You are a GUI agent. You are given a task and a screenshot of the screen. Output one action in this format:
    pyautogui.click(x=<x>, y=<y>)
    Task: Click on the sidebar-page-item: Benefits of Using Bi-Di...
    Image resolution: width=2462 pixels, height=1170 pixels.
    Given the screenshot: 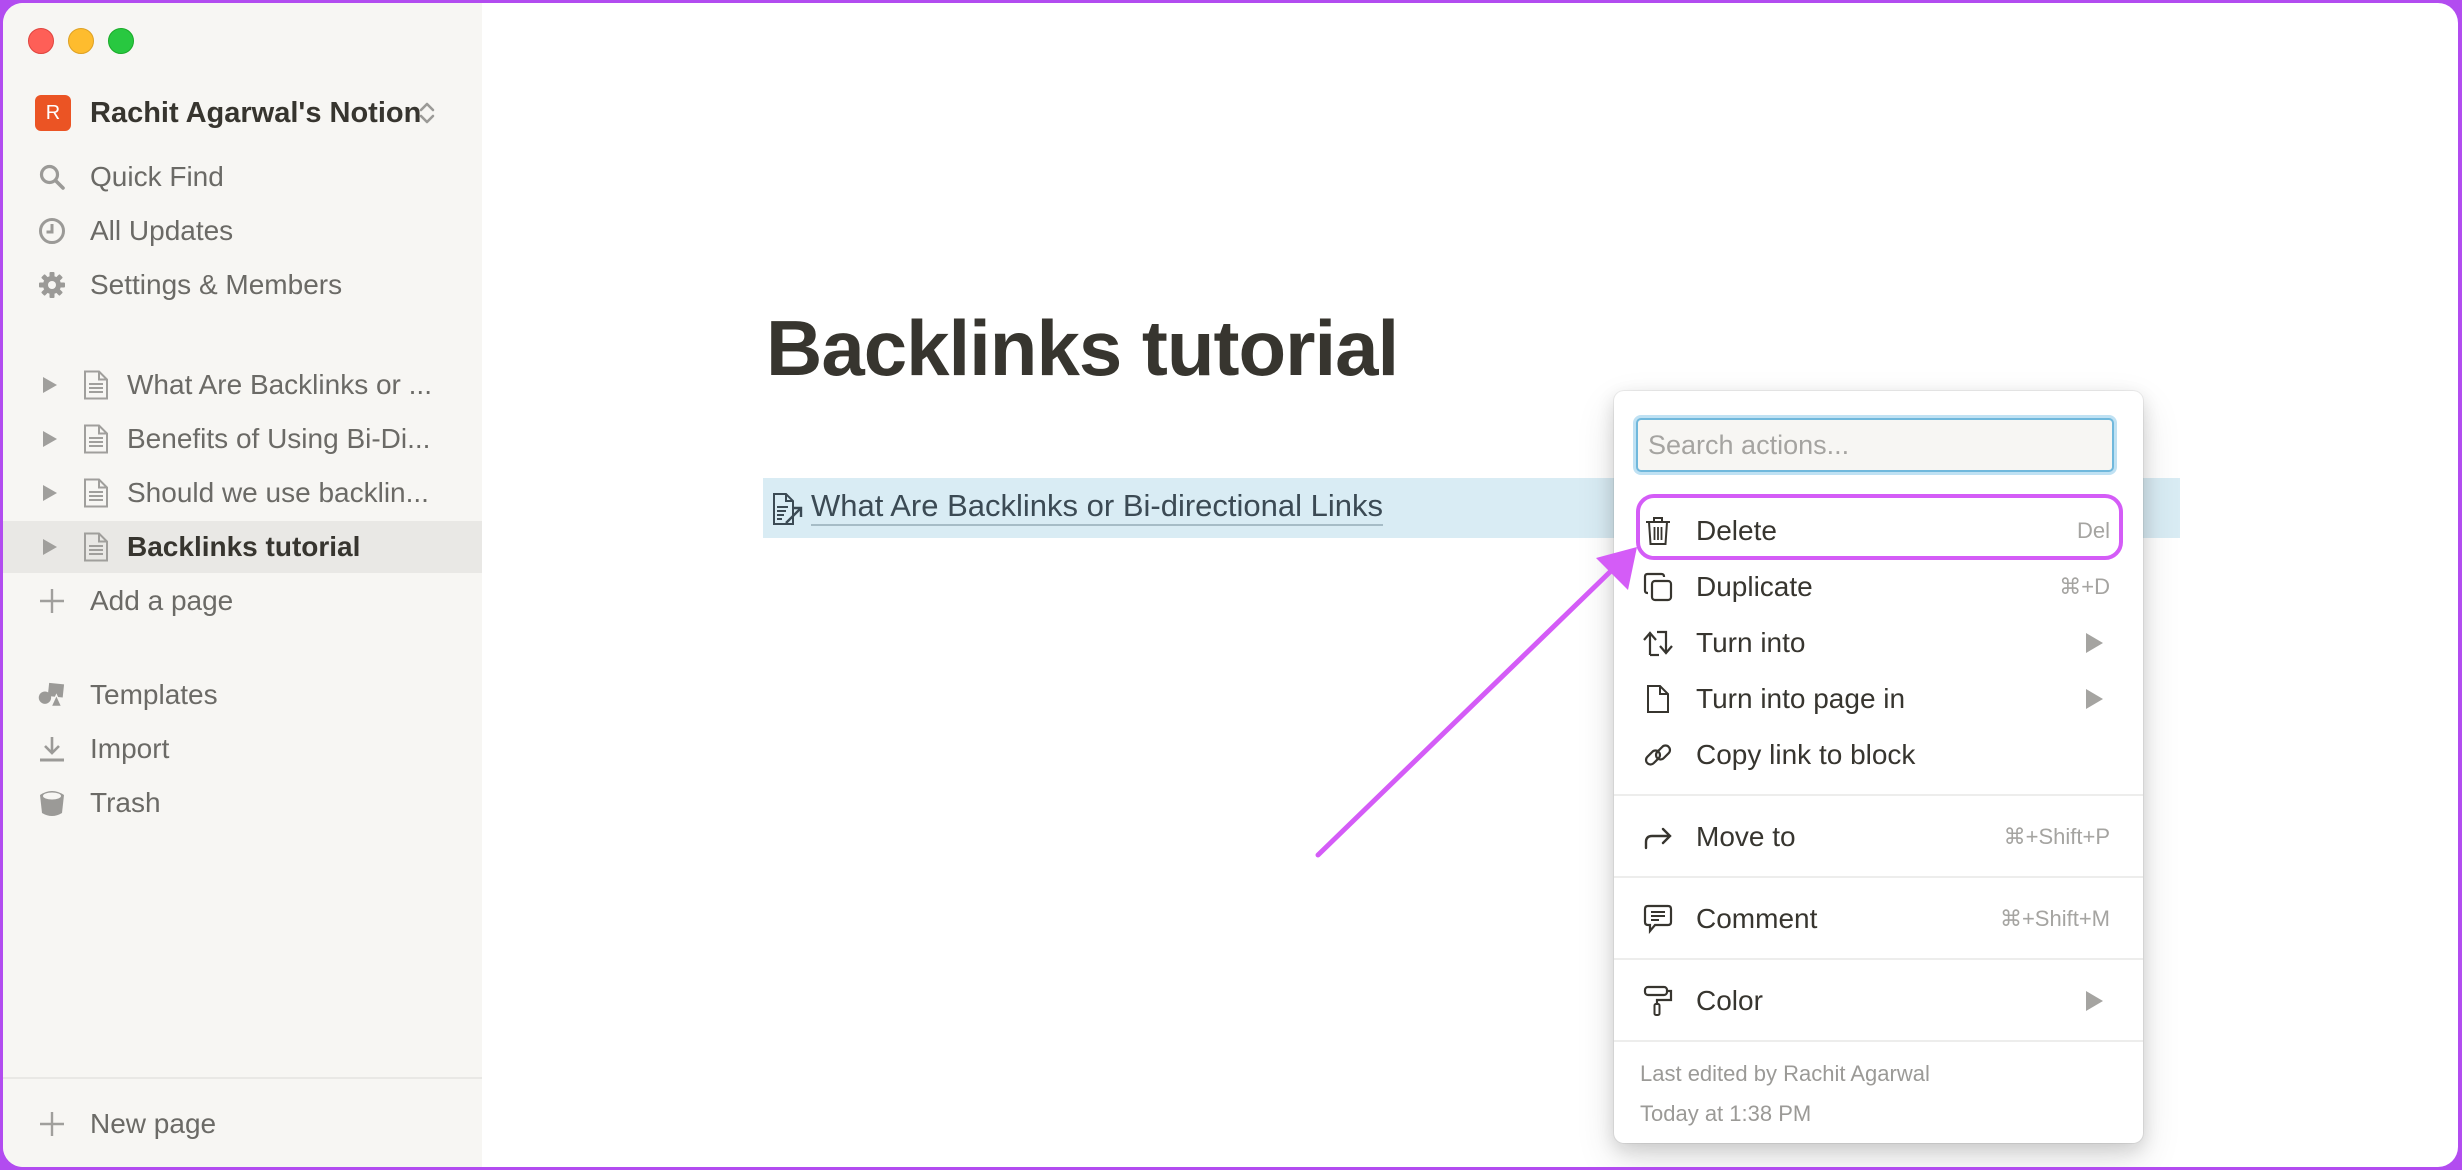 What is the action you would take?
    pyautogui.click(x=242, y=439)
    